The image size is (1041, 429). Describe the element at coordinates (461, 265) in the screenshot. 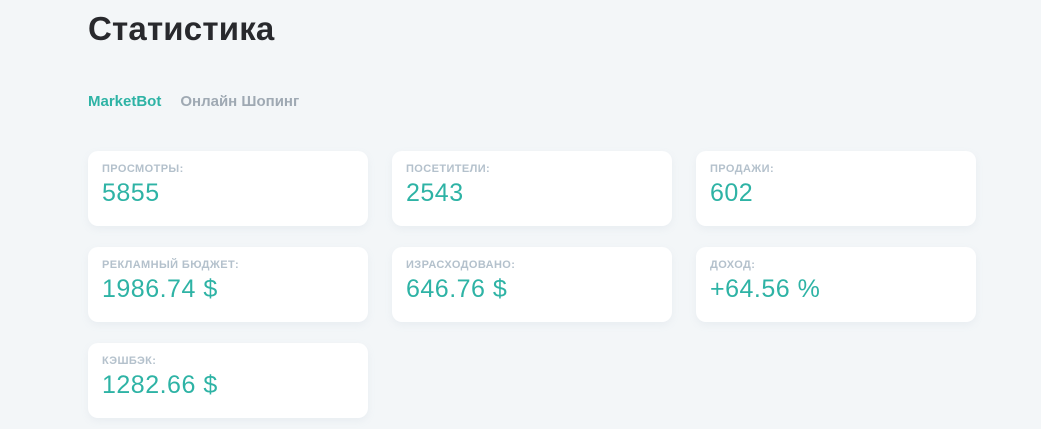

I see `stat-label: ИЗРАСХОДОВАНО:` at that location.